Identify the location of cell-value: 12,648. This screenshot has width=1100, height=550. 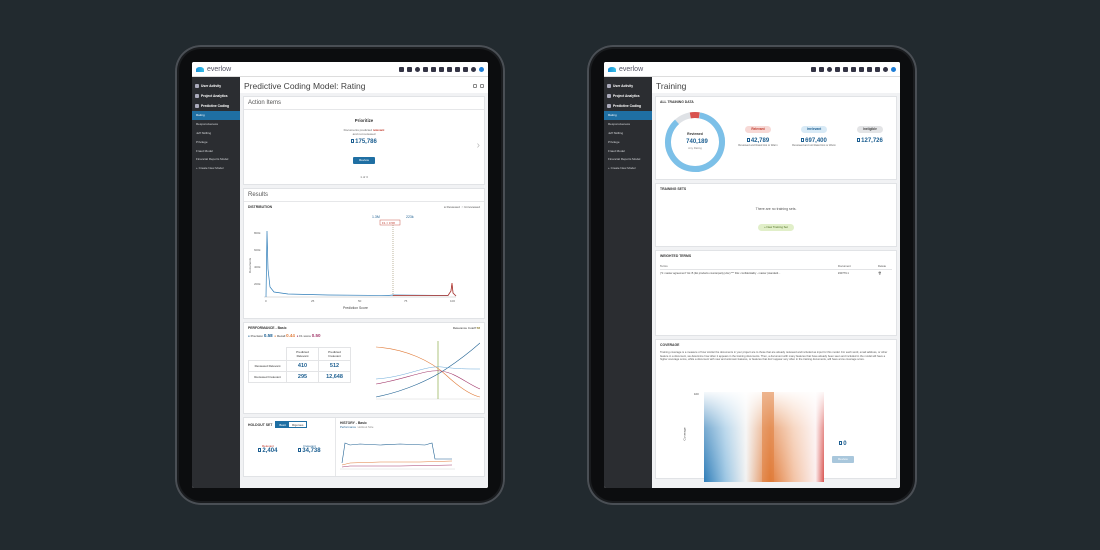
(334, 377).